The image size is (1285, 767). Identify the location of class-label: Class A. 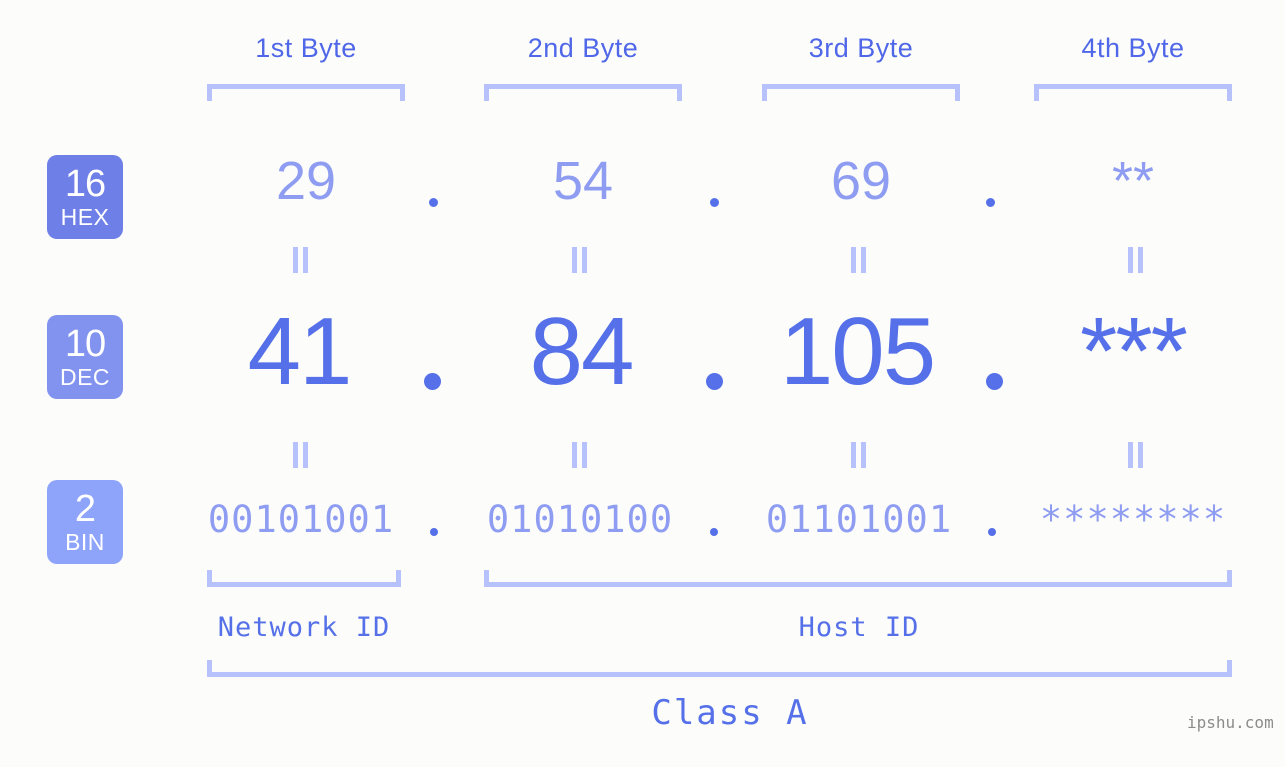
(730, 713).